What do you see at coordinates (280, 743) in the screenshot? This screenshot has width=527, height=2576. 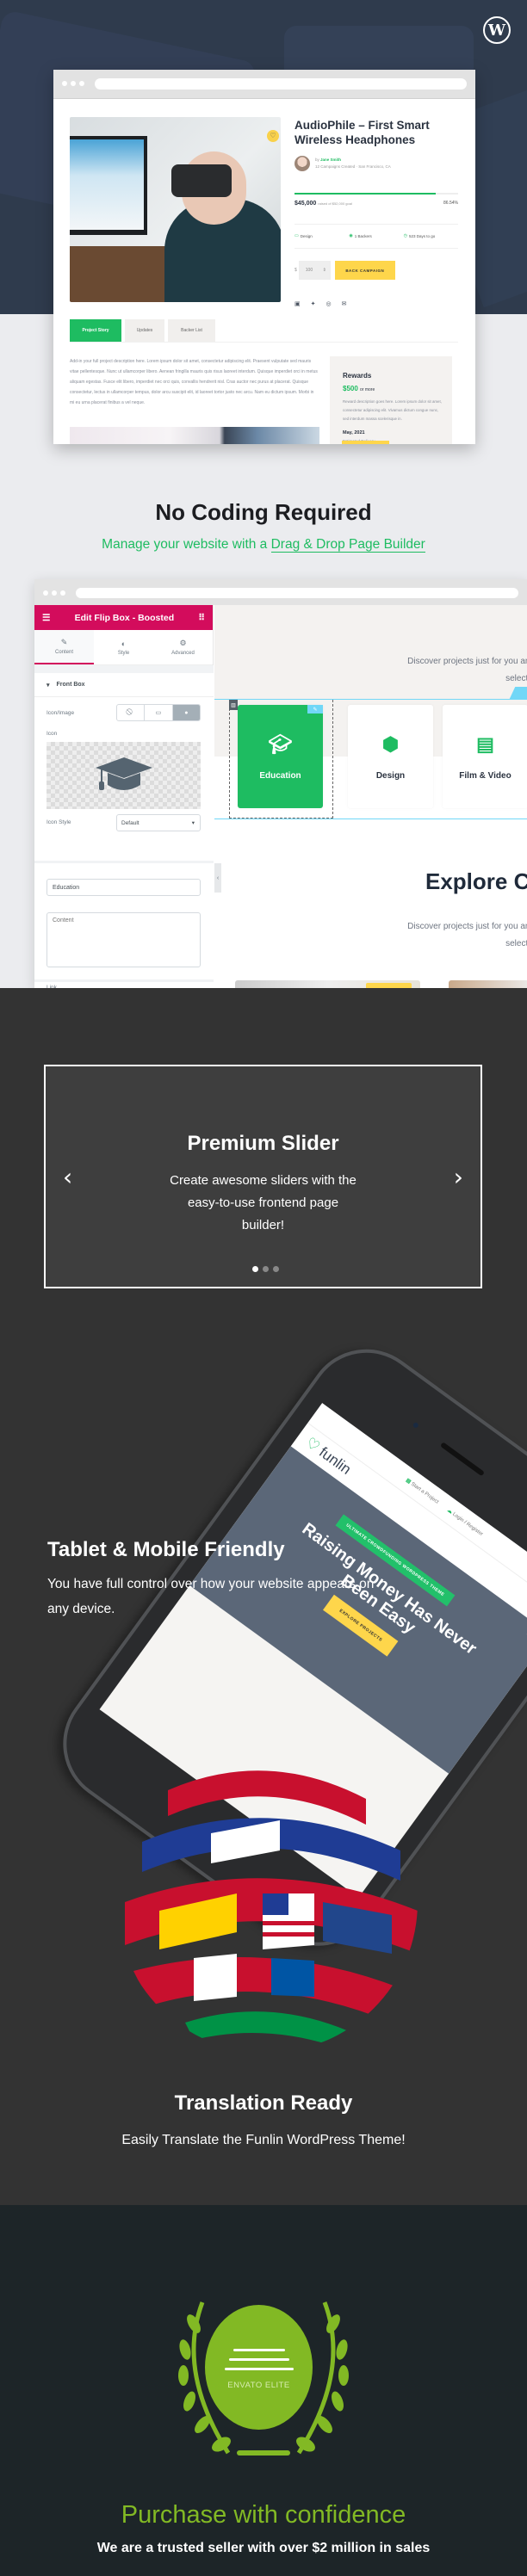 I see `graduation-cap-icon: 🎓︎` at bounding box center [280, 743].